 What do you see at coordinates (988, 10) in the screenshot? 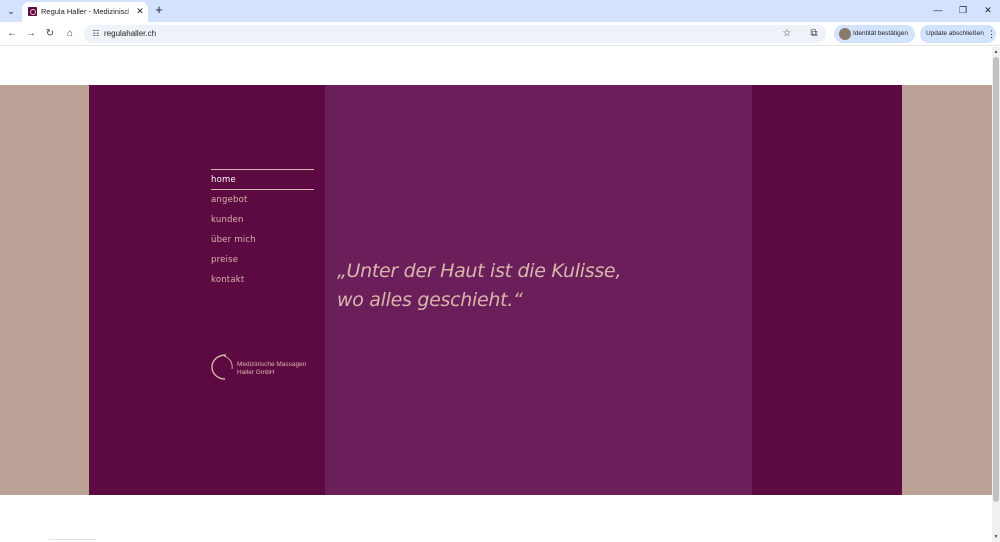
I see `close-window-icon: ✕` at bounding box center [988, 10].